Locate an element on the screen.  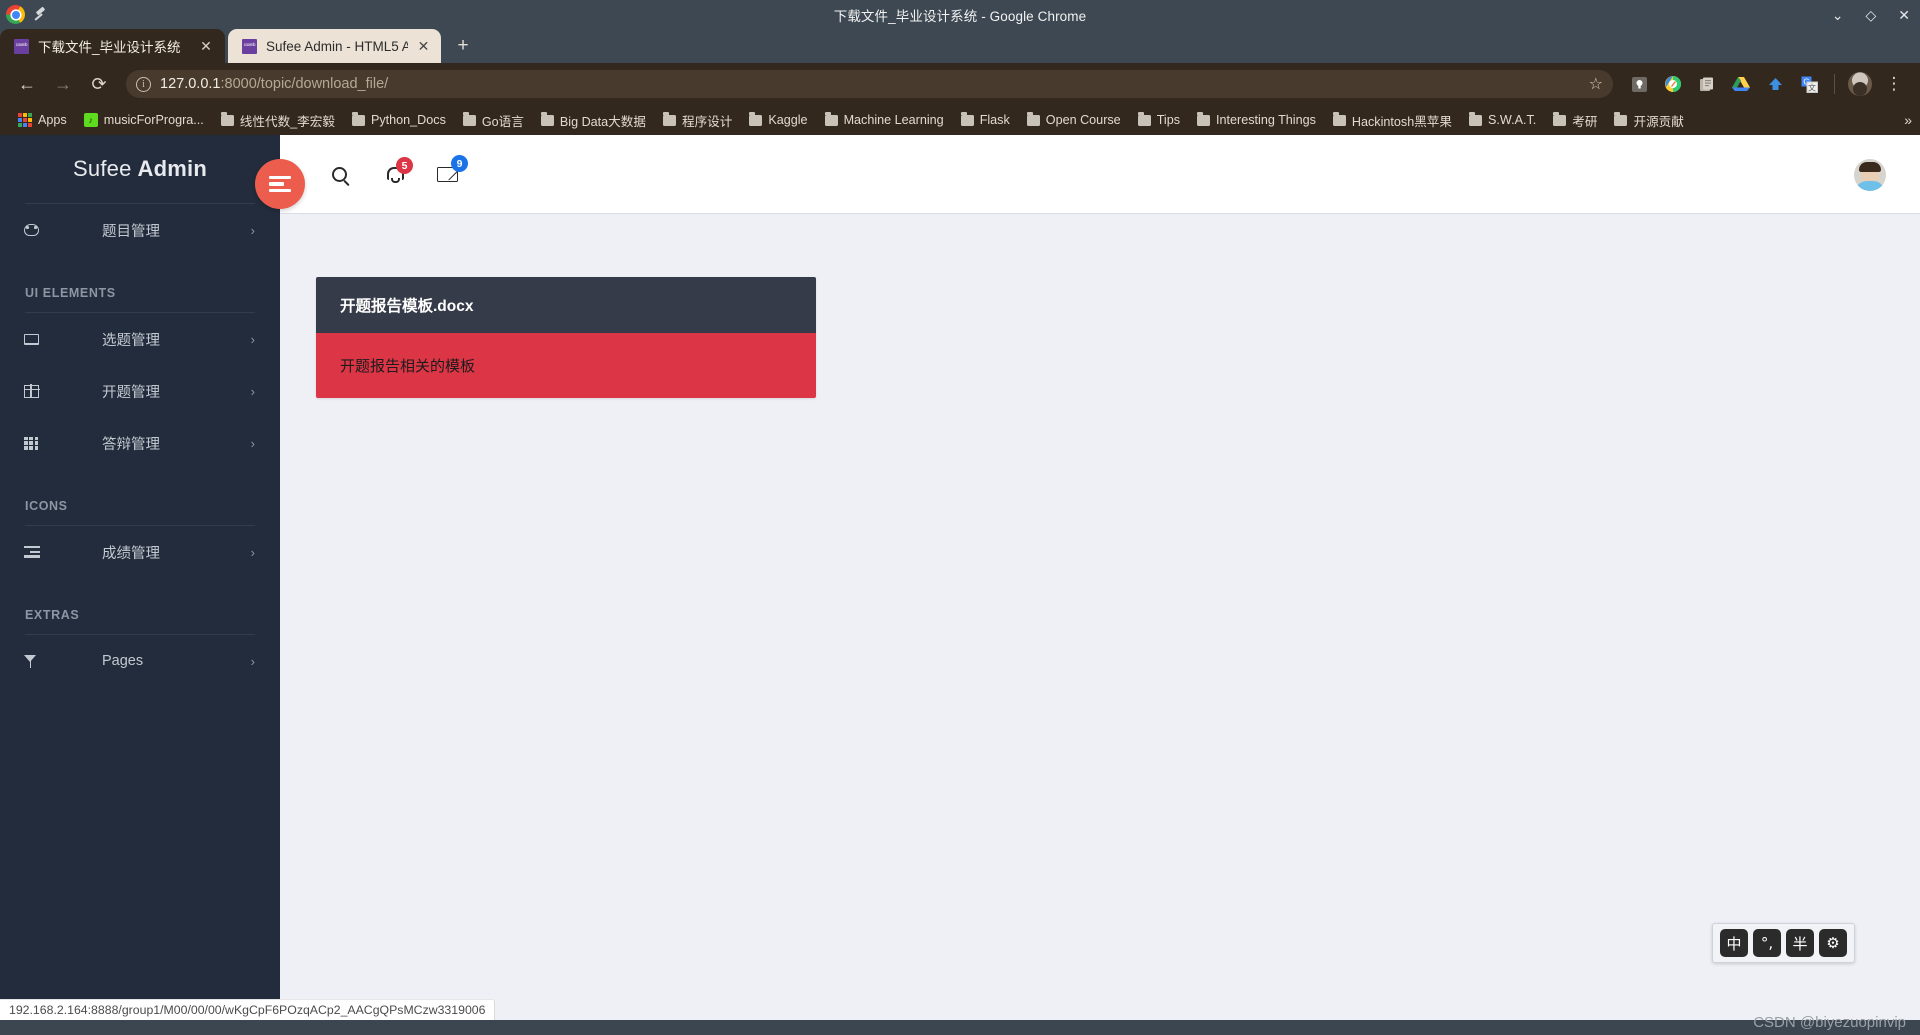
close-icon: ✕ is located at coordinates (1904, 15).